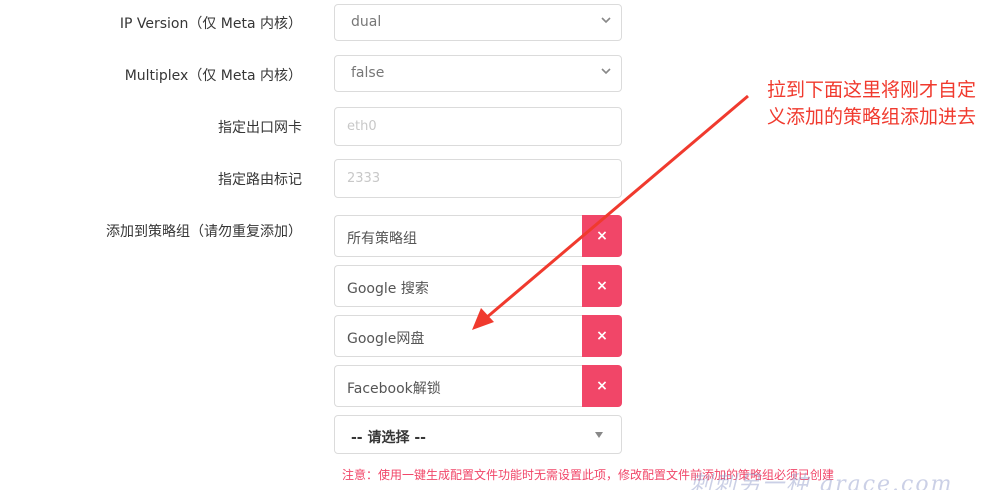 The width and height of the screenshot is (991, 490). What do you see at coordinates (822, 481) in the screenshot?
I see `watermark: 刺刺另一种 grace.com` at bounding box center [822, 481].